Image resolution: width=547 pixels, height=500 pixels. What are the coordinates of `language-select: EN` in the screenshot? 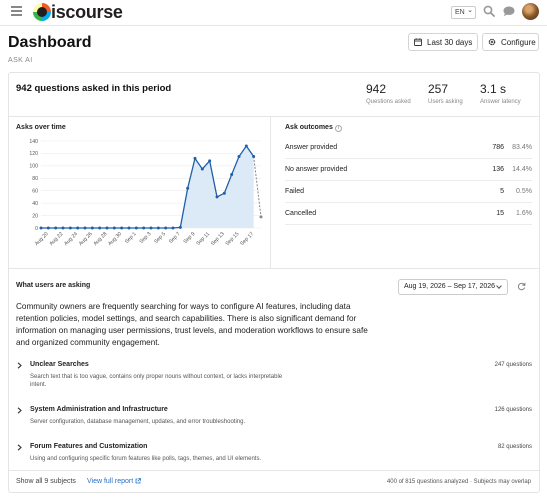 It's located at (463, 12).